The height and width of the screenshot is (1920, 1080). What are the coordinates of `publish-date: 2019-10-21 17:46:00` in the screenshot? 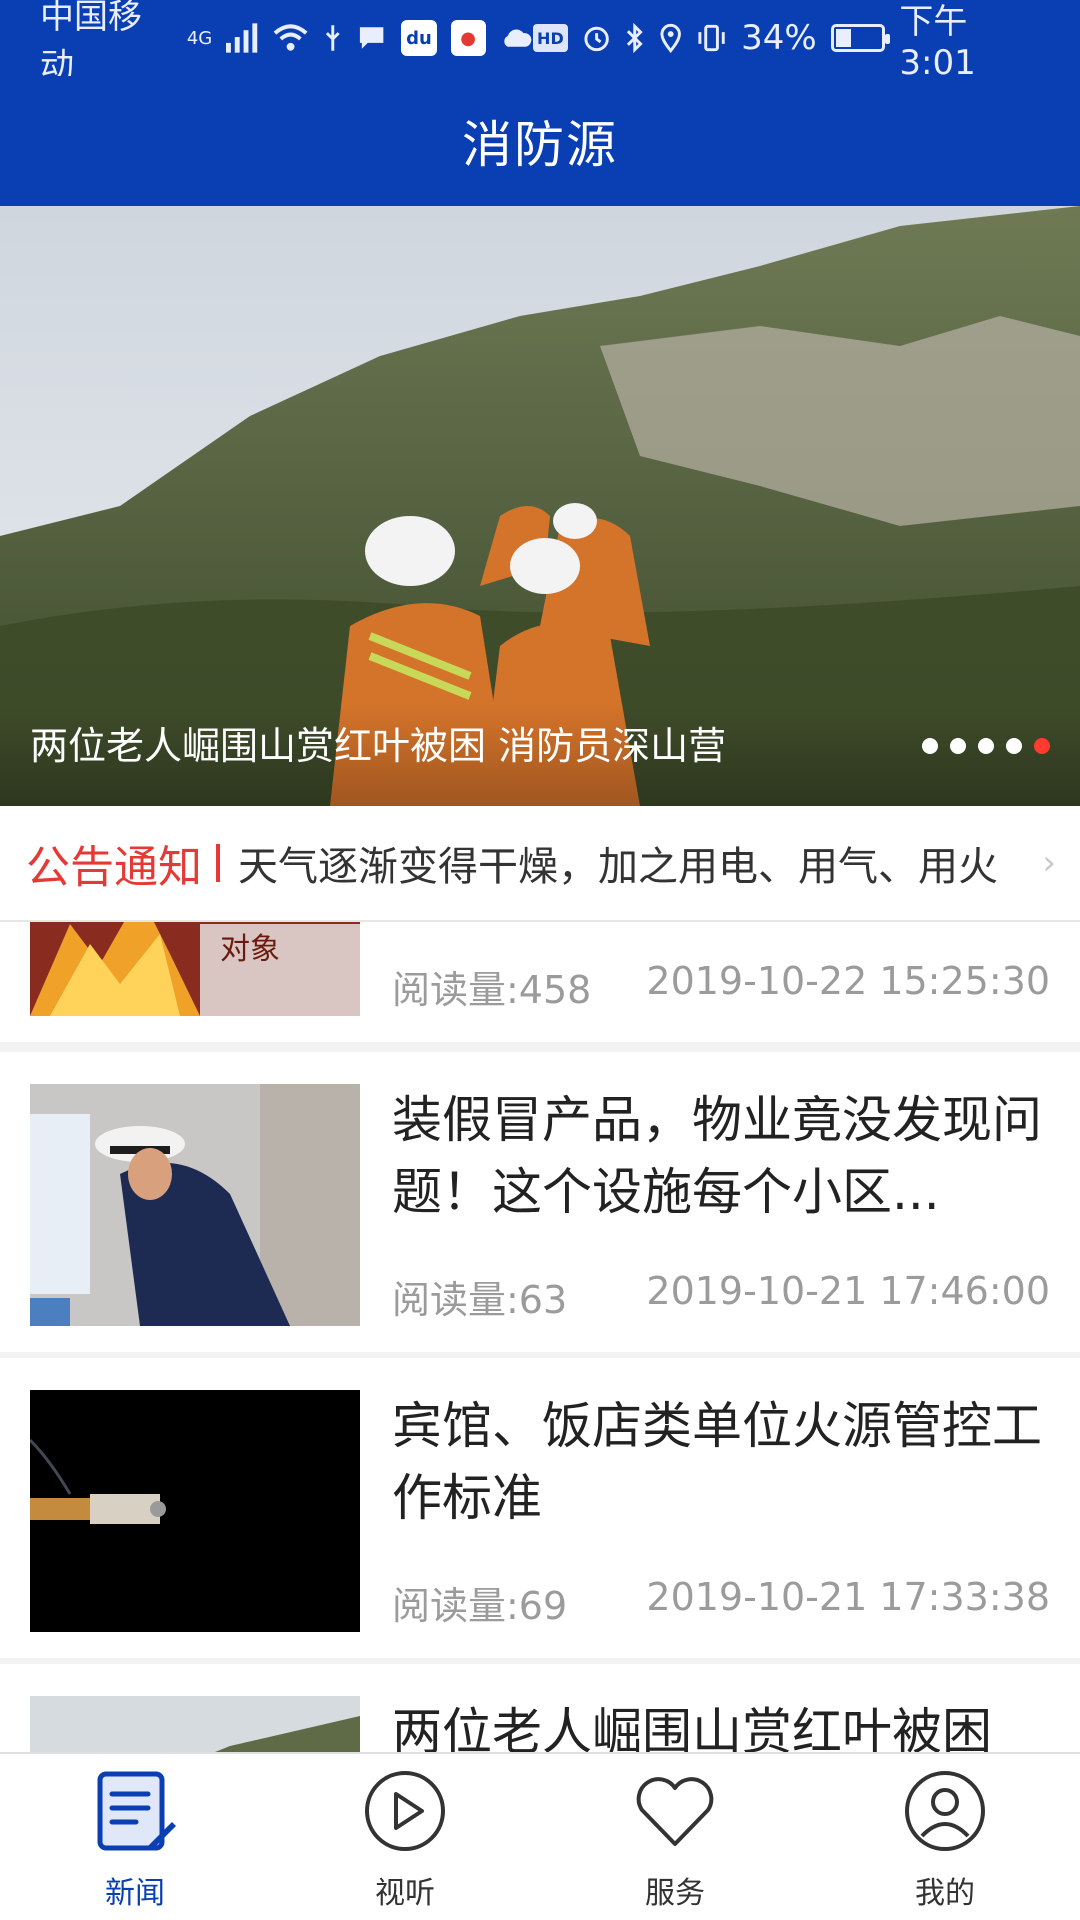 It's located at (848, 1291).